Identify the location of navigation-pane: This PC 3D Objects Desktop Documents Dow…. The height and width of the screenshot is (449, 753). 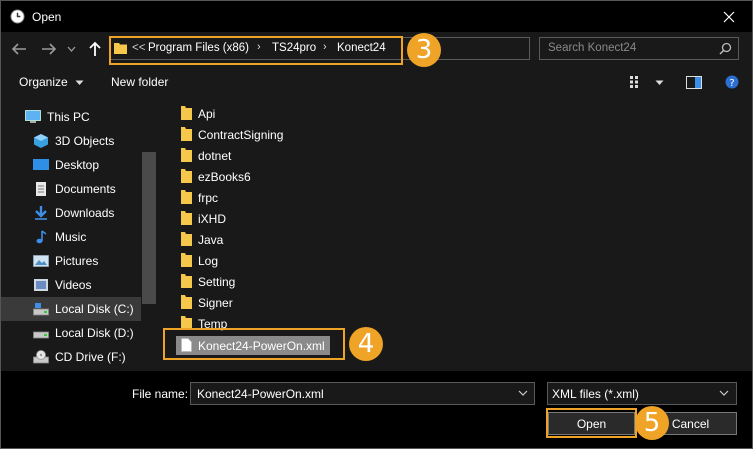
(79, 234).